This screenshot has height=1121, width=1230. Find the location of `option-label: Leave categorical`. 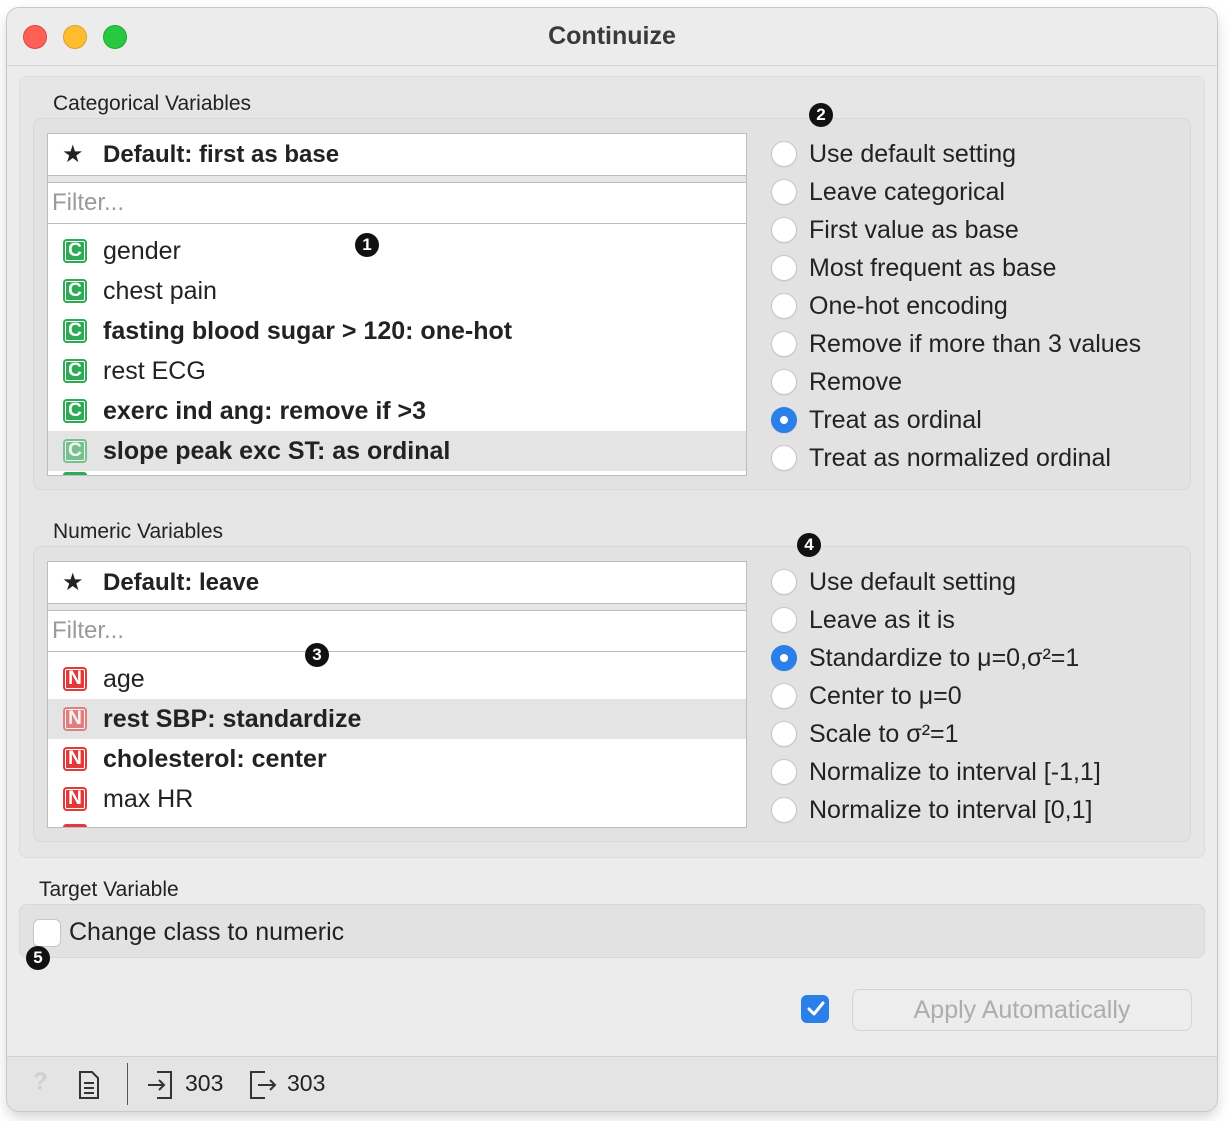

option-label: Leave categorical is located at coordinates (907, 192).